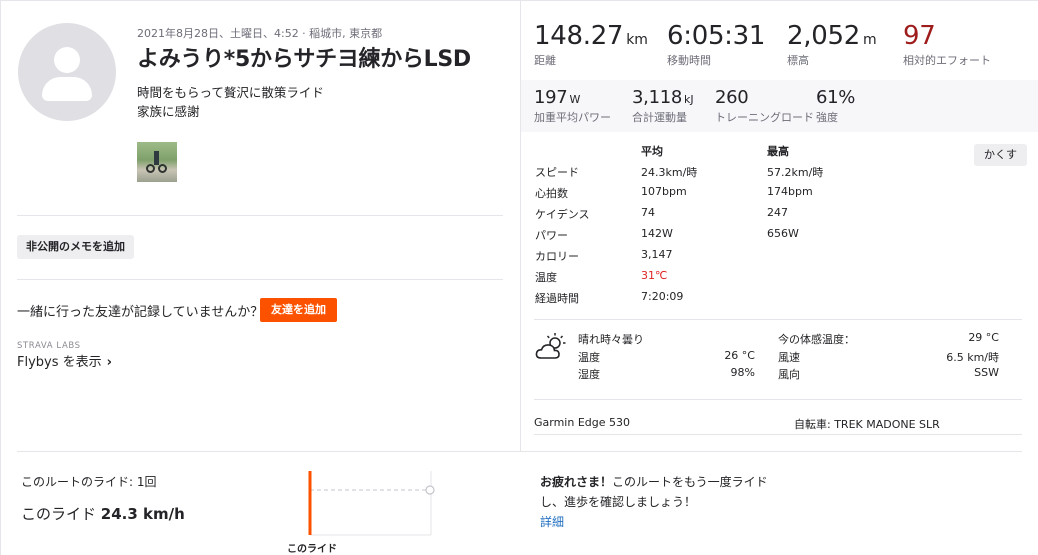 The image size is (1038, 555). Describe the element at coordinates (59, 514) in the screenshot. I see `this-ride-label: このライド` at that location.